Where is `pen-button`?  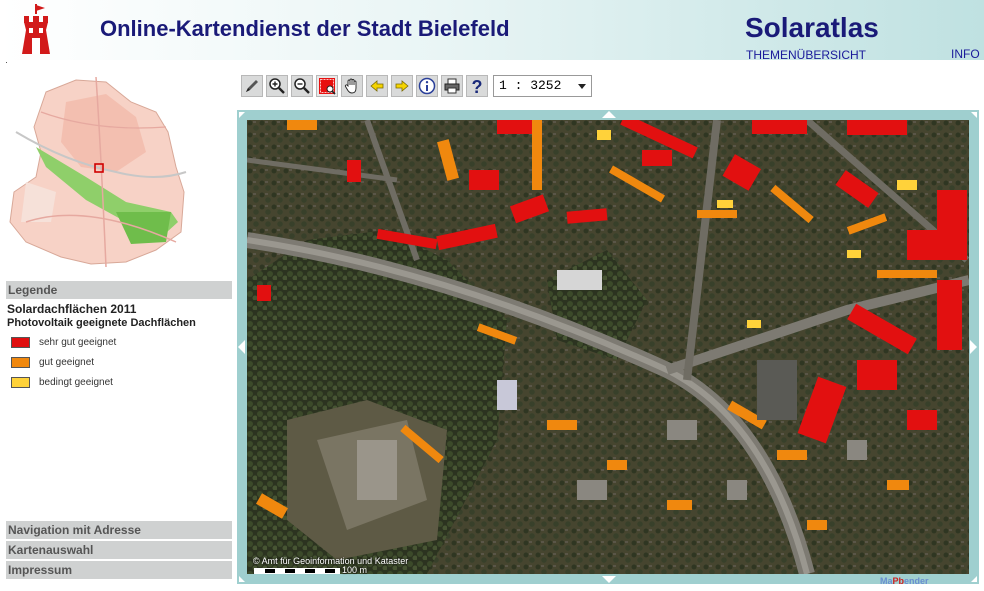 pen-button is located at coordinates (252, 86).